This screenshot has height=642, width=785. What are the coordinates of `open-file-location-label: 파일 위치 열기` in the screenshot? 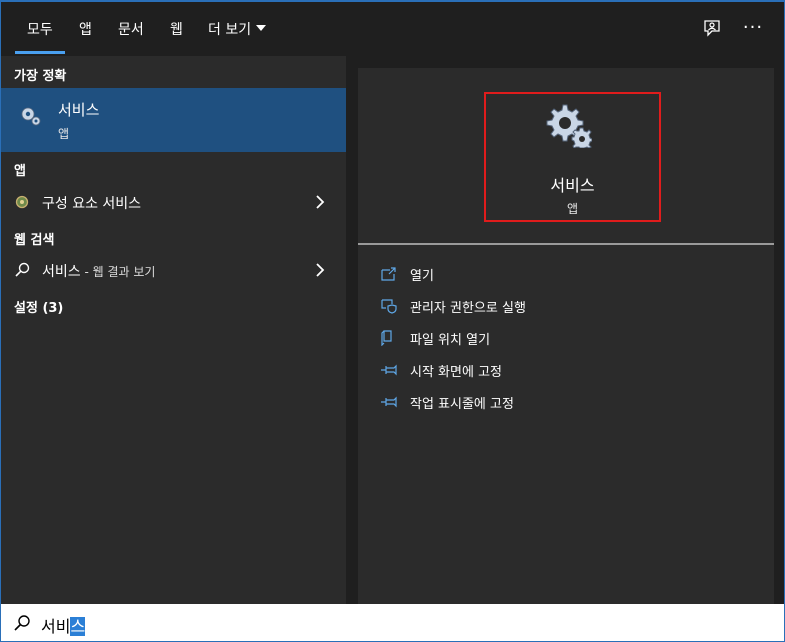 It's located at (450, 340).